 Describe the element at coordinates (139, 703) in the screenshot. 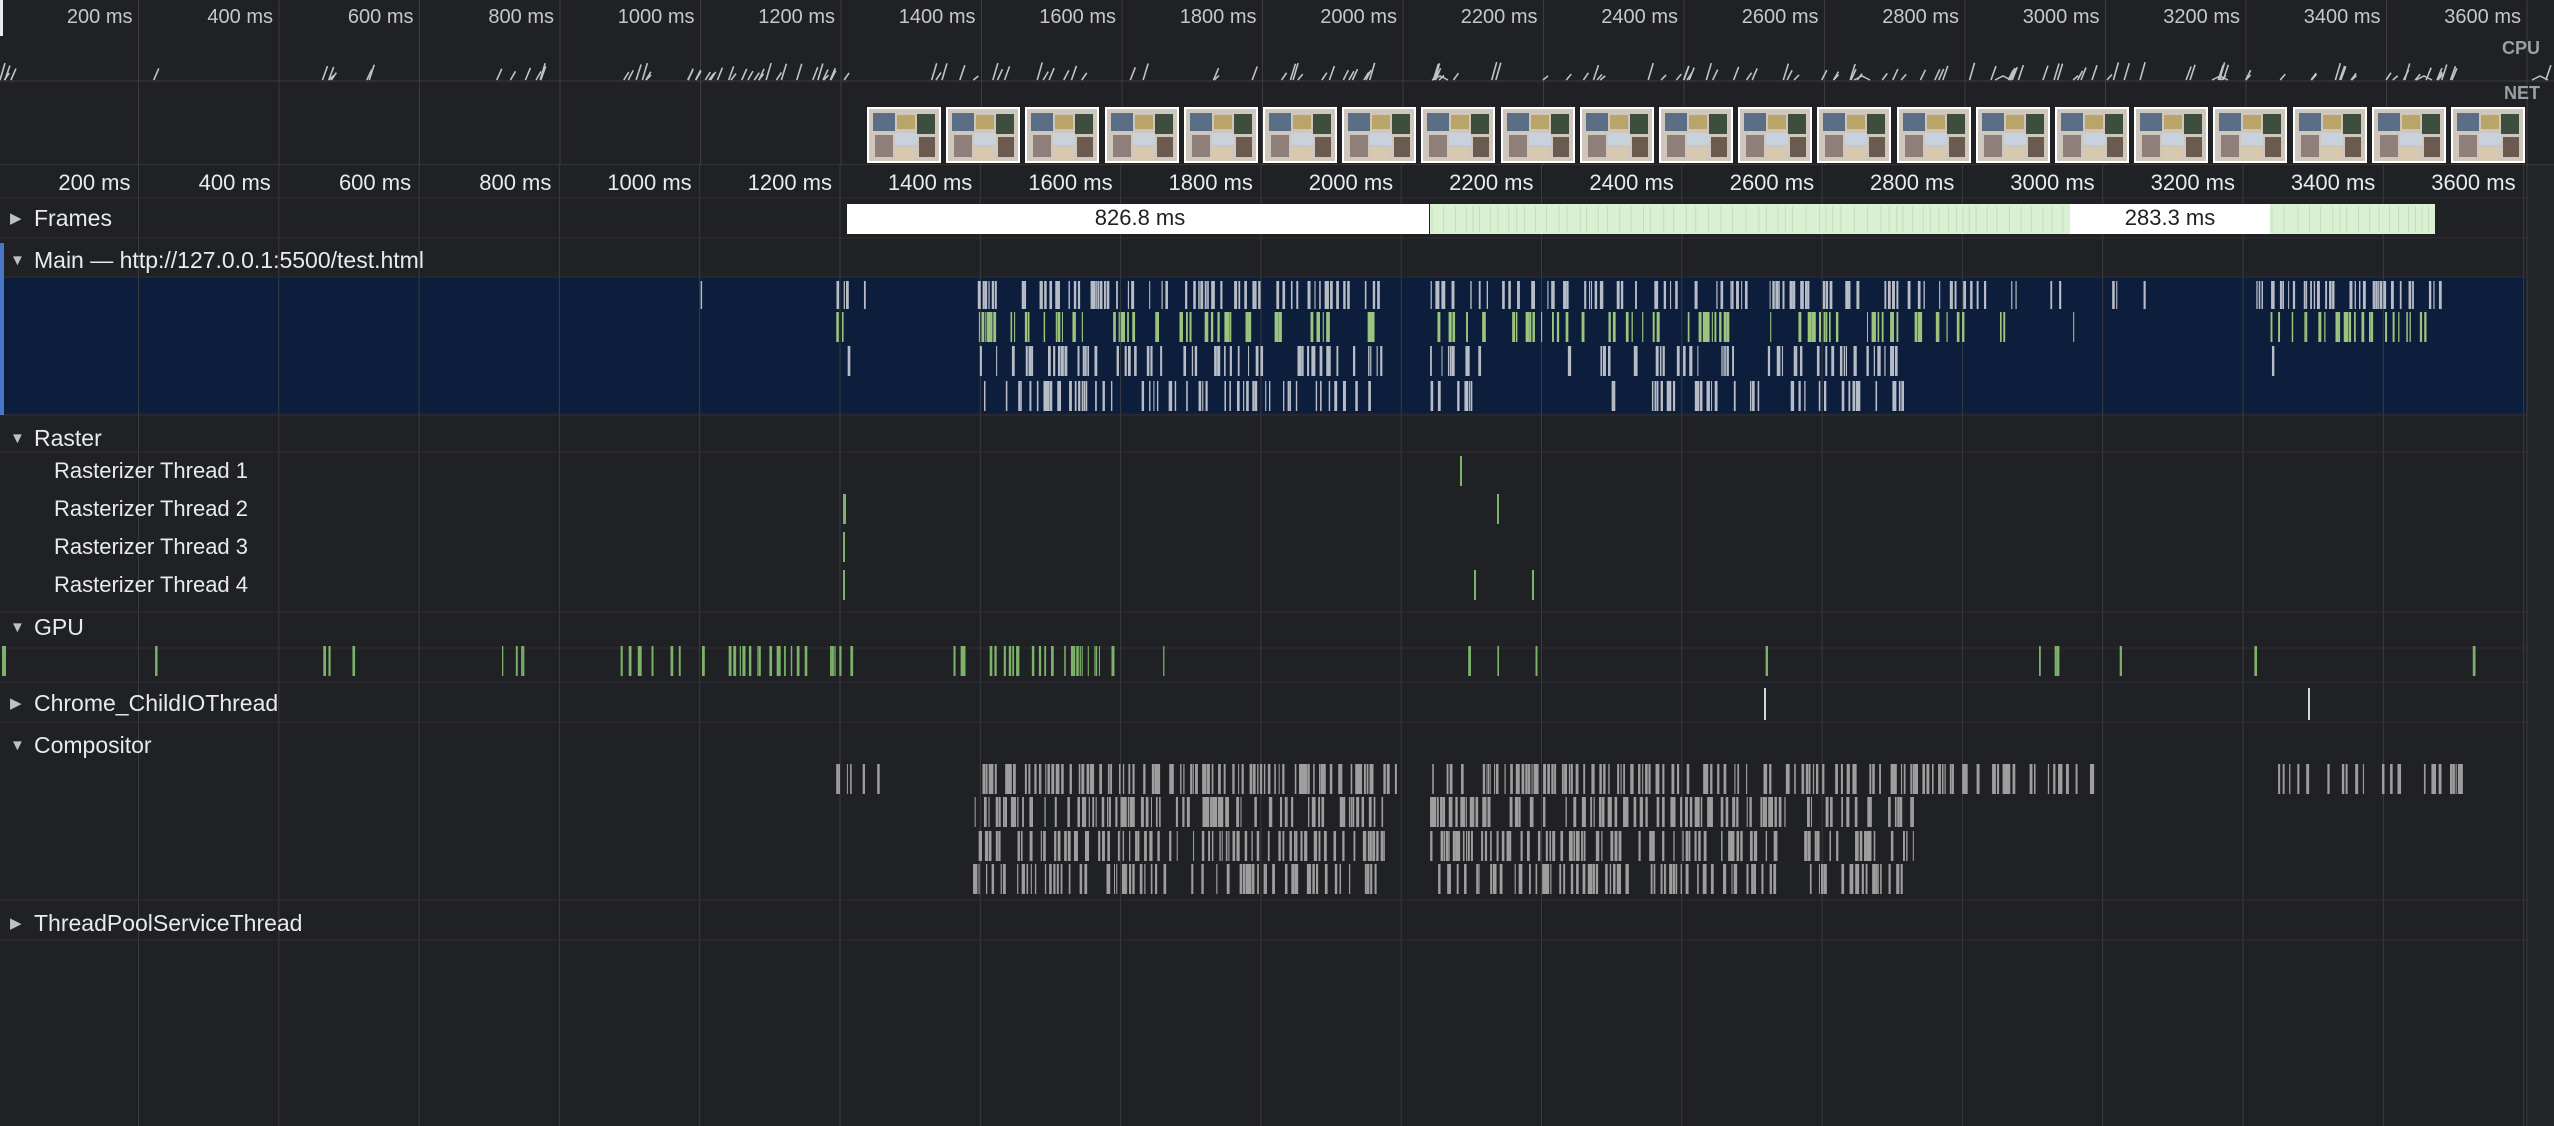

I see `track-childio: ▶ Chrome_ChildIOThread` at that location.